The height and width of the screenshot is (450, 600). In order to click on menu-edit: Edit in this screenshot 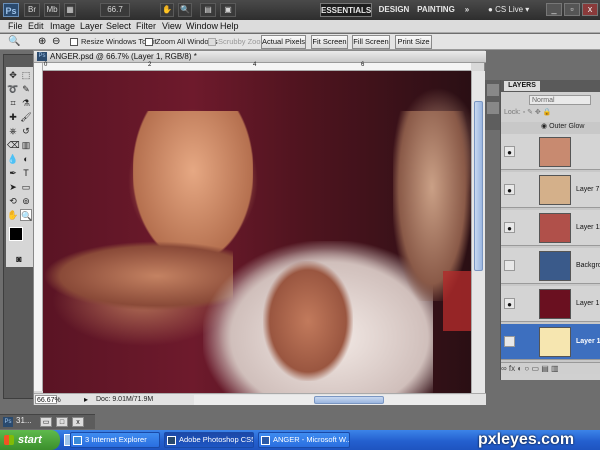, I will do `click(36, 26)`.